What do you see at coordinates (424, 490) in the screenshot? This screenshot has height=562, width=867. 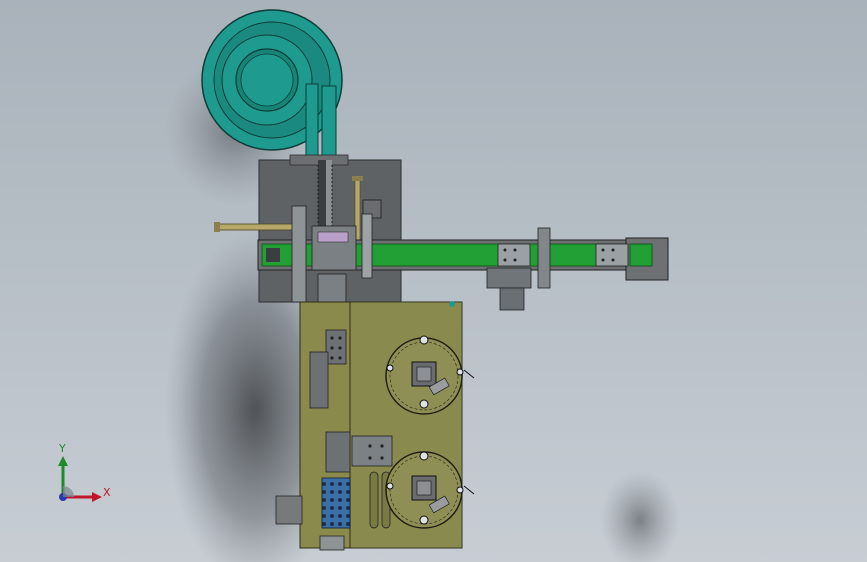 I see `rotary-table-lower` at bounding box center [424, 490].